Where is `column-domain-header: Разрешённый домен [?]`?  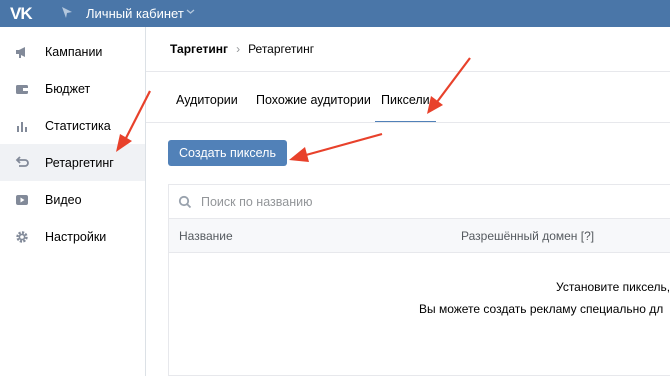
column-domain-header: Разрешённый домен [?] is located at coordinates (527, 236).